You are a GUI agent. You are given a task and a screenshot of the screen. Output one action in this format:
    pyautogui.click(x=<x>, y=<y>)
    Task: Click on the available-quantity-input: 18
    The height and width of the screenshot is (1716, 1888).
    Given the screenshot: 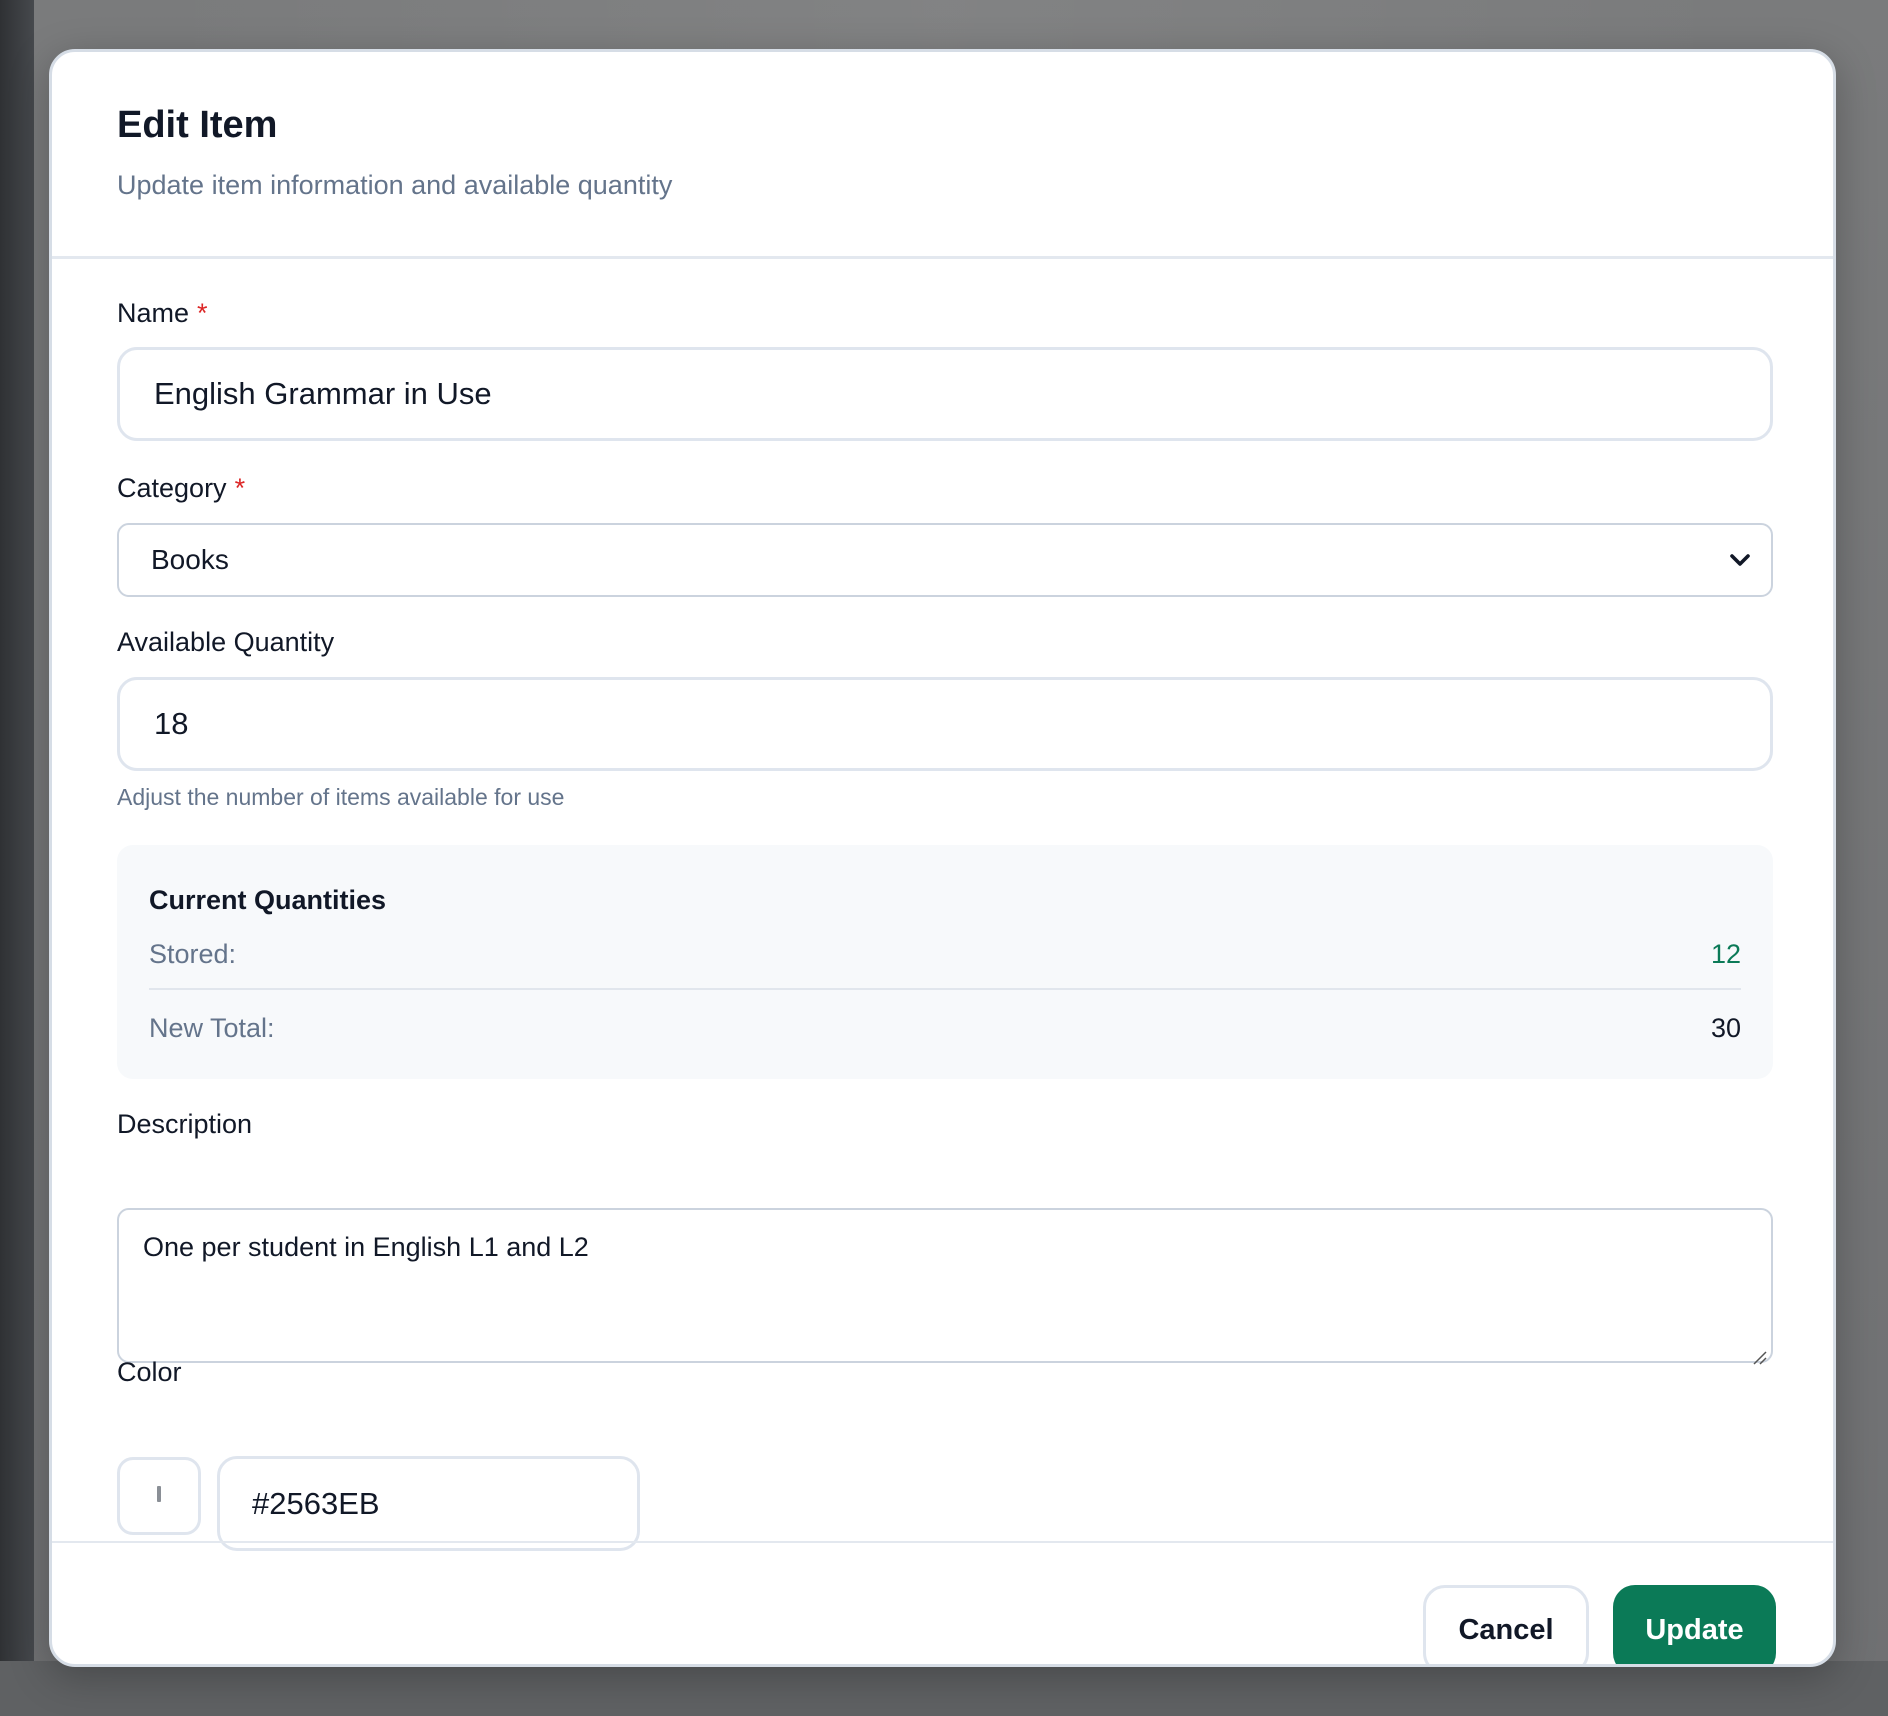 What is the action you would take?
    pyautogui.click(x=945, y=724)
    